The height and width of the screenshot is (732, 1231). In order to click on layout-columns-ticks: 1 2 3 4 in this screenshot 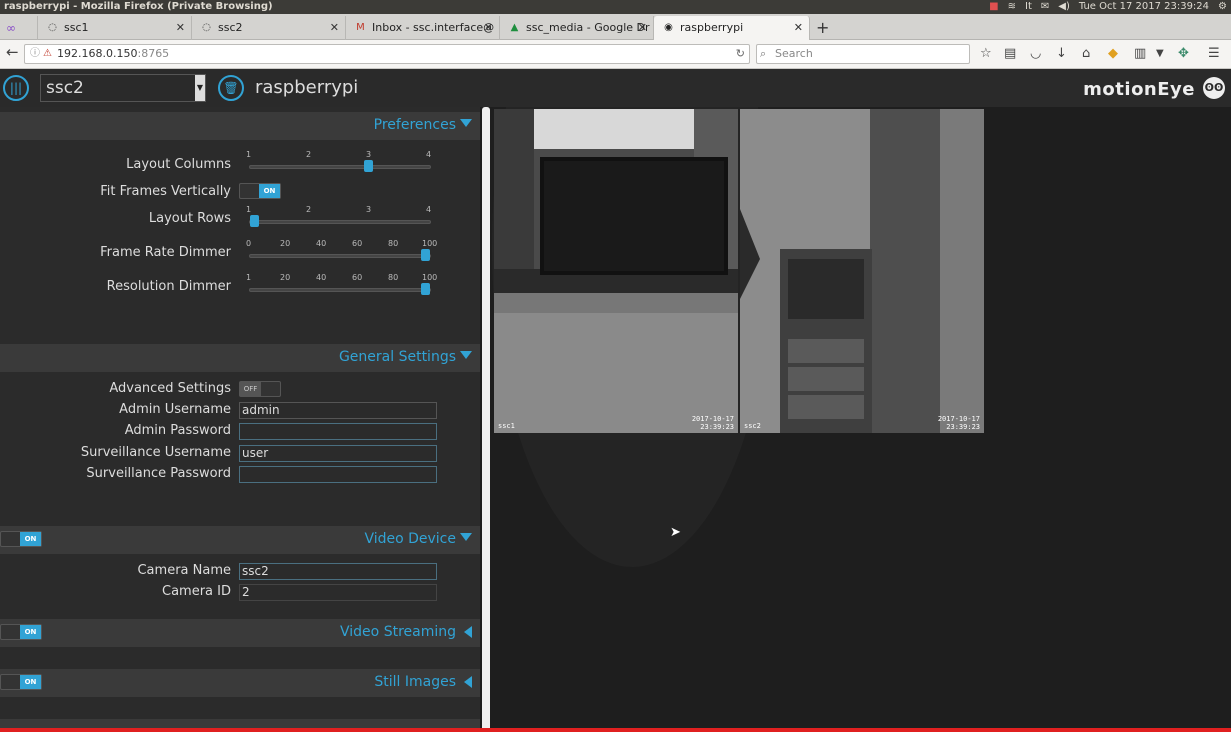, I will do `click(339, 154)`.